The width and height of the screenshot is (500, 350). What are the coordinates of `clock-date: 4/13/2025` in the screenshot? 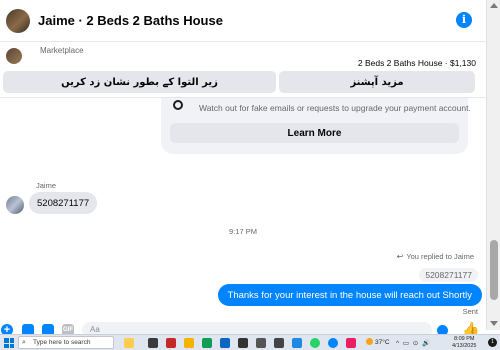 It's located at (464, 346).